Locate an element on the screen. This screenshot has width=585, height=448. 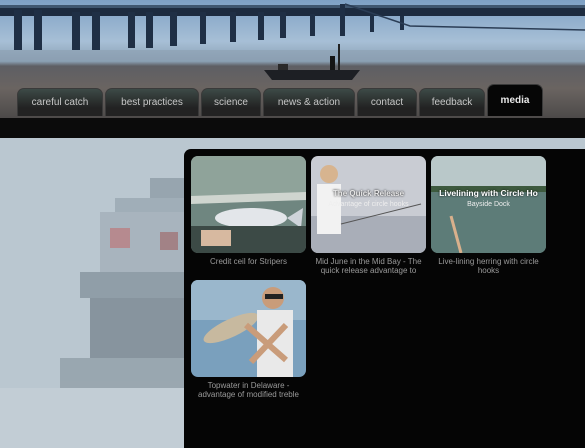
tab-feedback: feedback is located at coordinates (452, 102).